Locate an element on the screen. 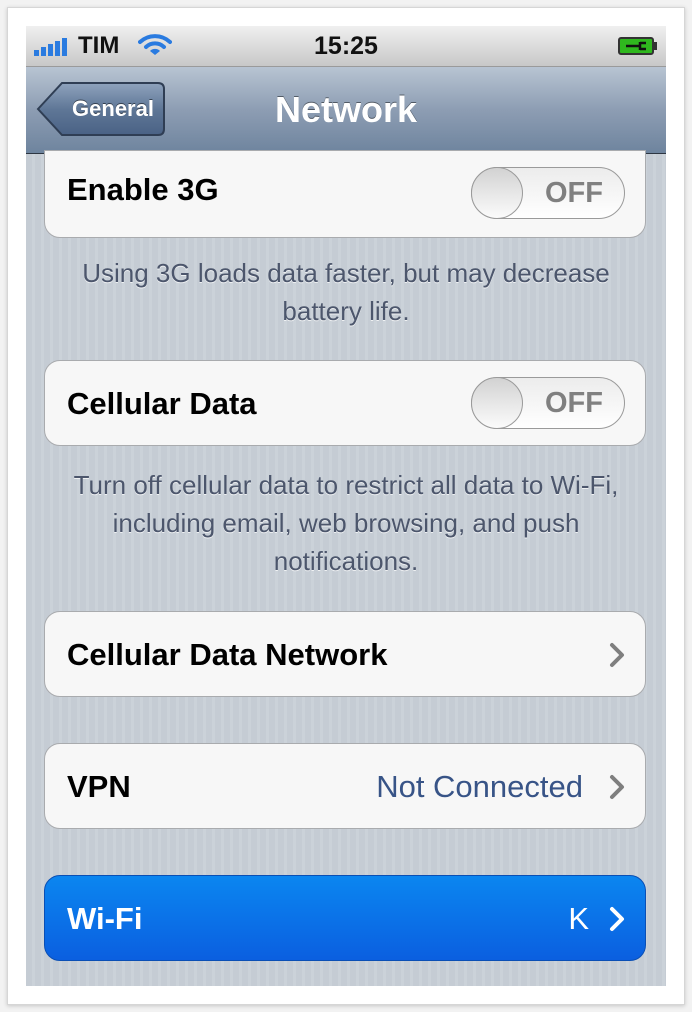  status-bar: TIM 15:25 is located at coordinates (346, 46).